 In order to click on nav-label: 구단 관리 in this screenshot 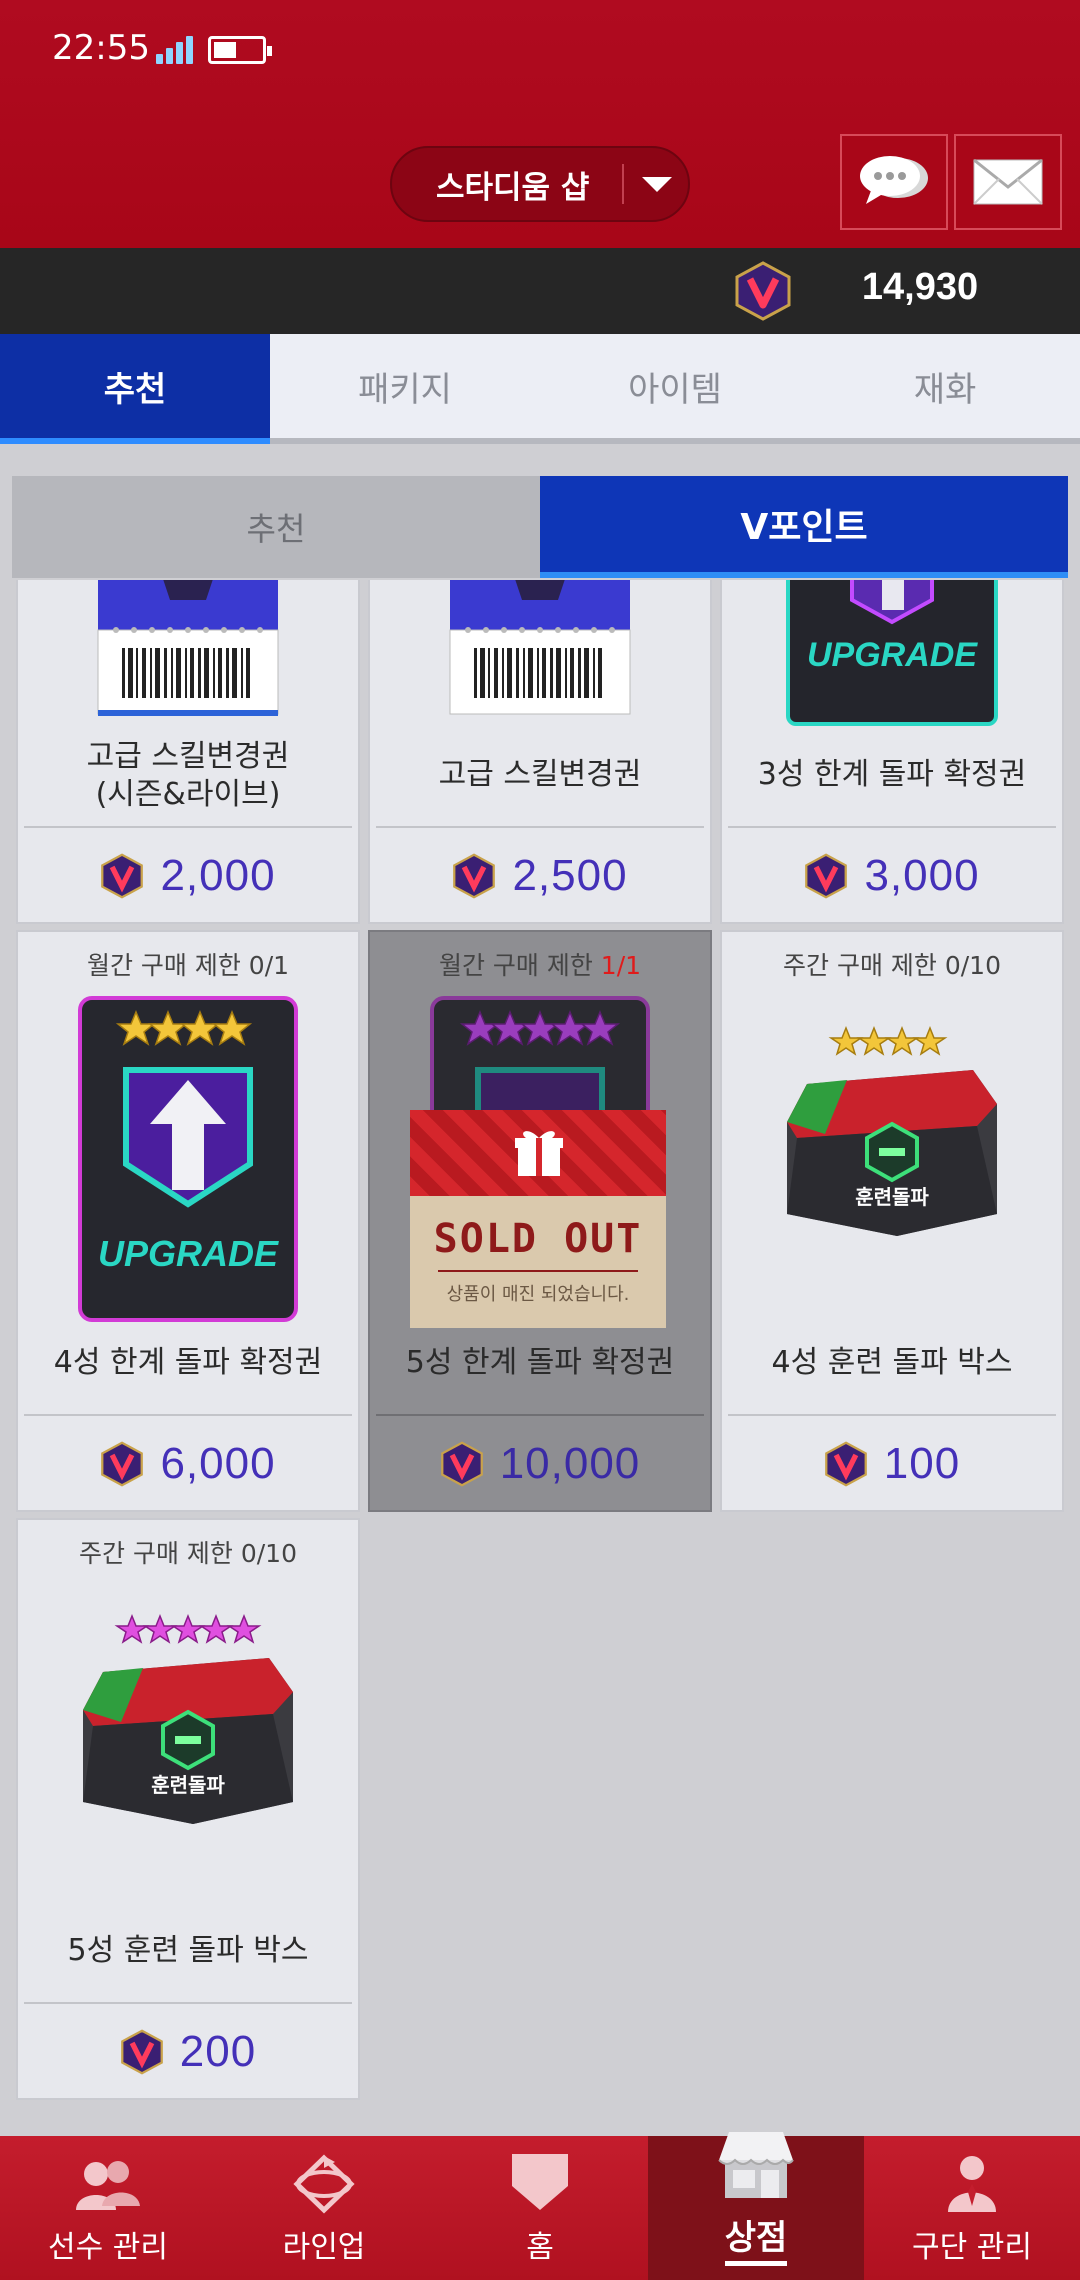, I will do `click(972, 2247)`.